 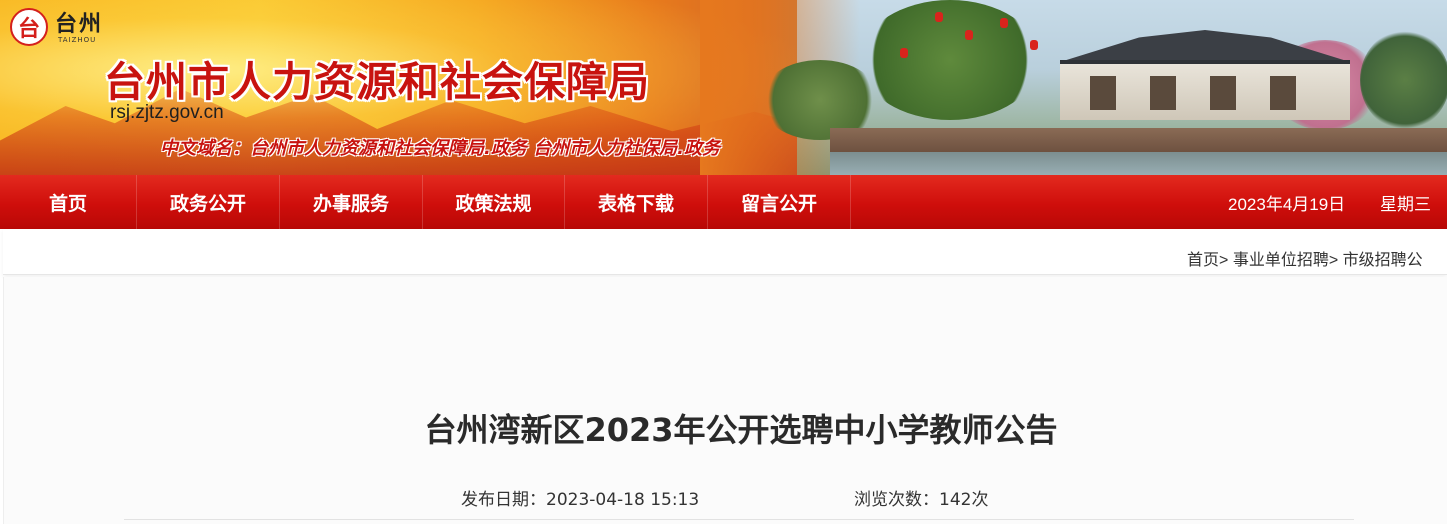 I want to click on breadcrumb-home-link: 首页, so click(x=1203, y=260).